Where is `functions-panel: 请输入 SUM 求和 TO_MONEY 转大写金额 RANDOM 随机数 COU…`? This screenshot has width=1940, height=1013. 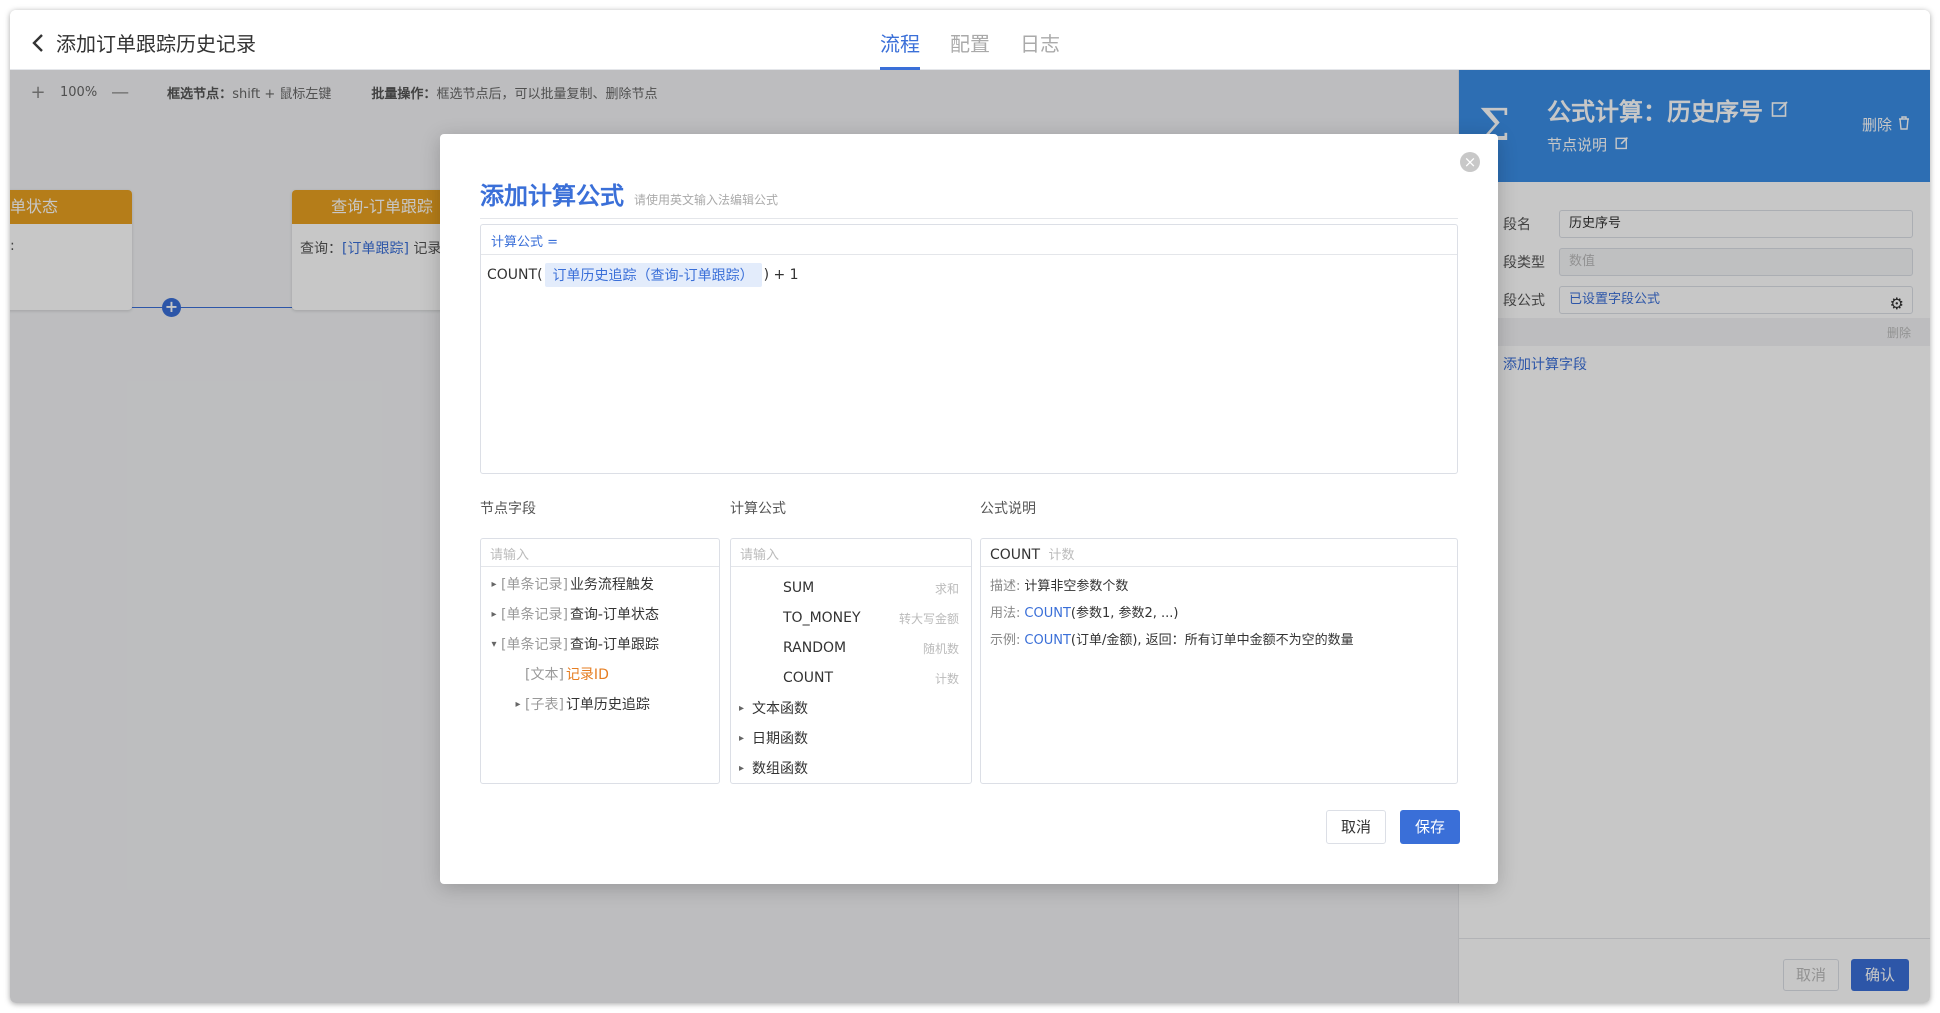
functions-panel: 请输入 SUM 求和 TO_MONEY 转大写金额 RANDOM 随机数 COU… is located at coordinates (851, 661).